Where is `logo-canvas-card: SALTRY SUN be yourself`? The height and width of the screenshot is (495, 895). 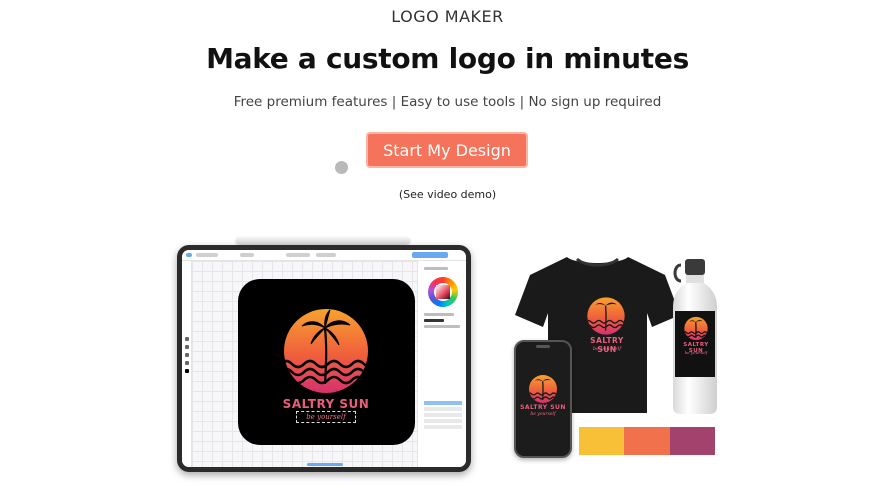
logo-canvas-card: SALTRY SUN be yourself is located at coordinates (326, 362).